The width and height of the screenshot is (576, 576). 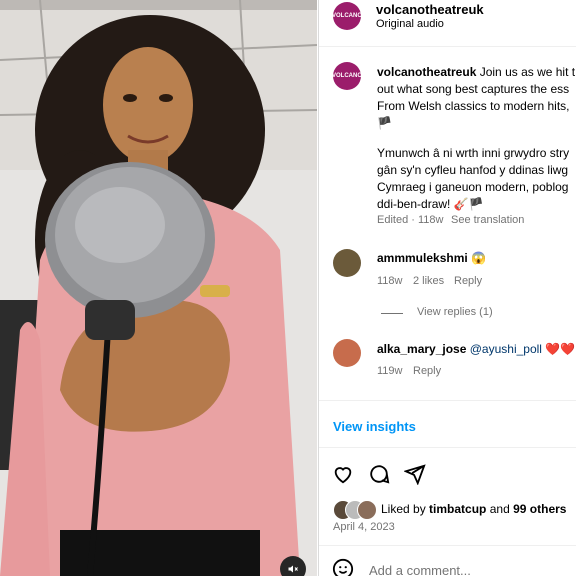 I want to click on comment-age-2: 119w, so click(x=390, y=371).